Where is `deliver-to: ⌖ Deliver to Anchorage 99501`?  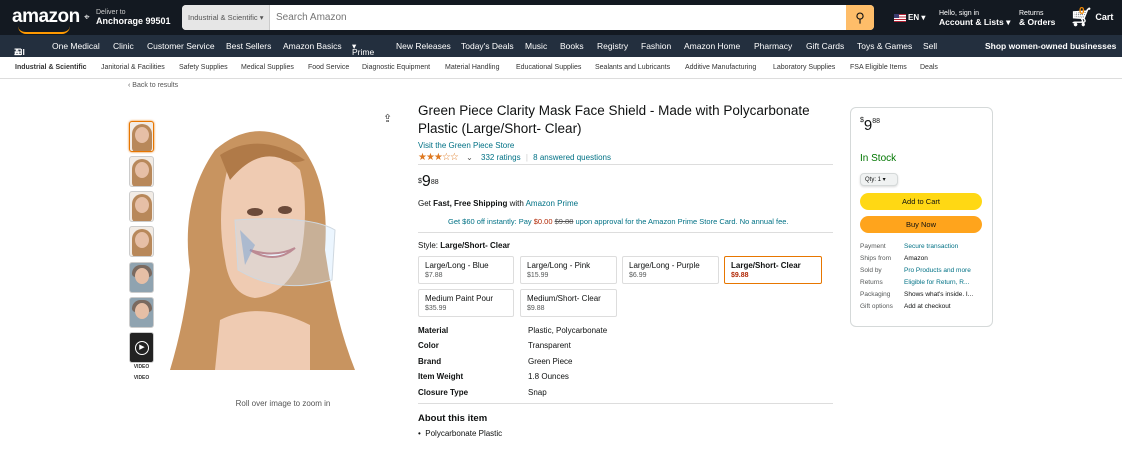 deliver-to: ⌖ Deliver to Anchorage 99501 is located at coordinates (127, 17).